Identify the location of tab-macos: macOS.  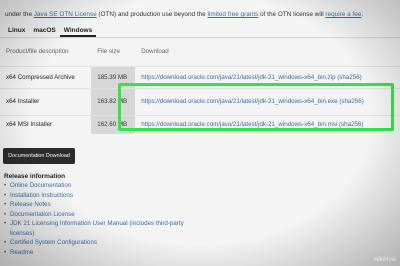
(44, 31).